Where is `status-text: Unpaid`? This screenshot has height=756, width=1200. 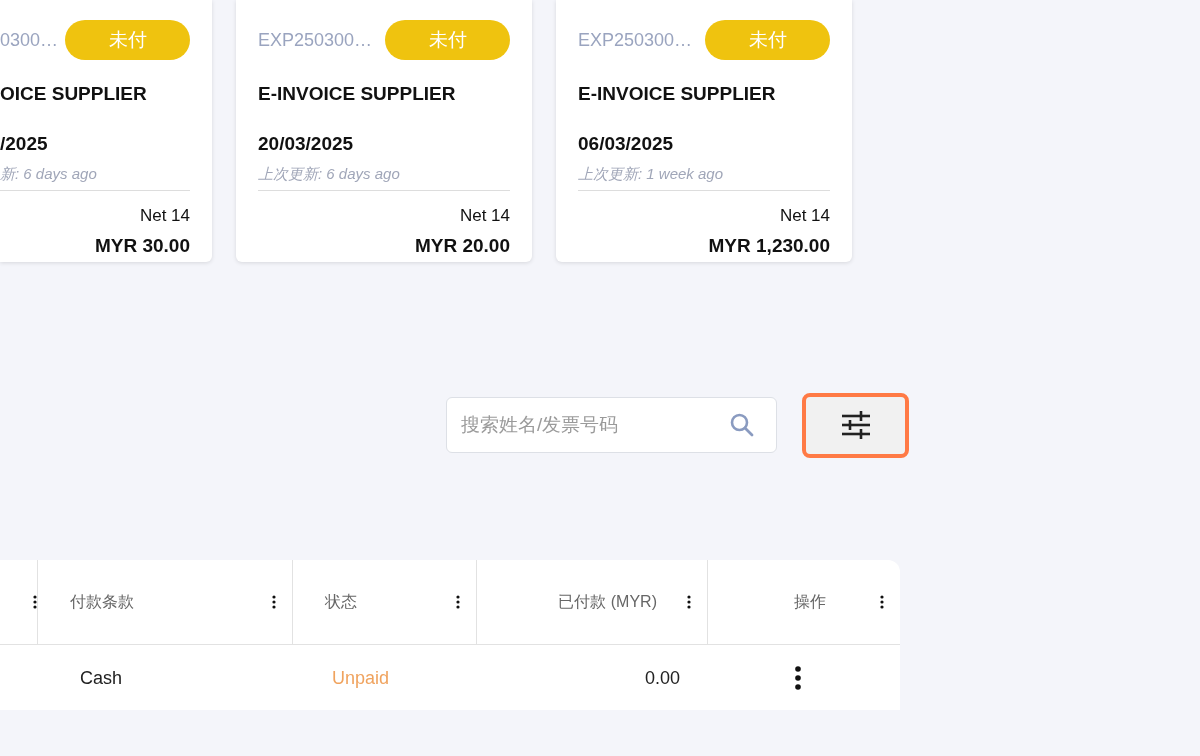 status-text: Unpaid is located at coordinates (360, 678).